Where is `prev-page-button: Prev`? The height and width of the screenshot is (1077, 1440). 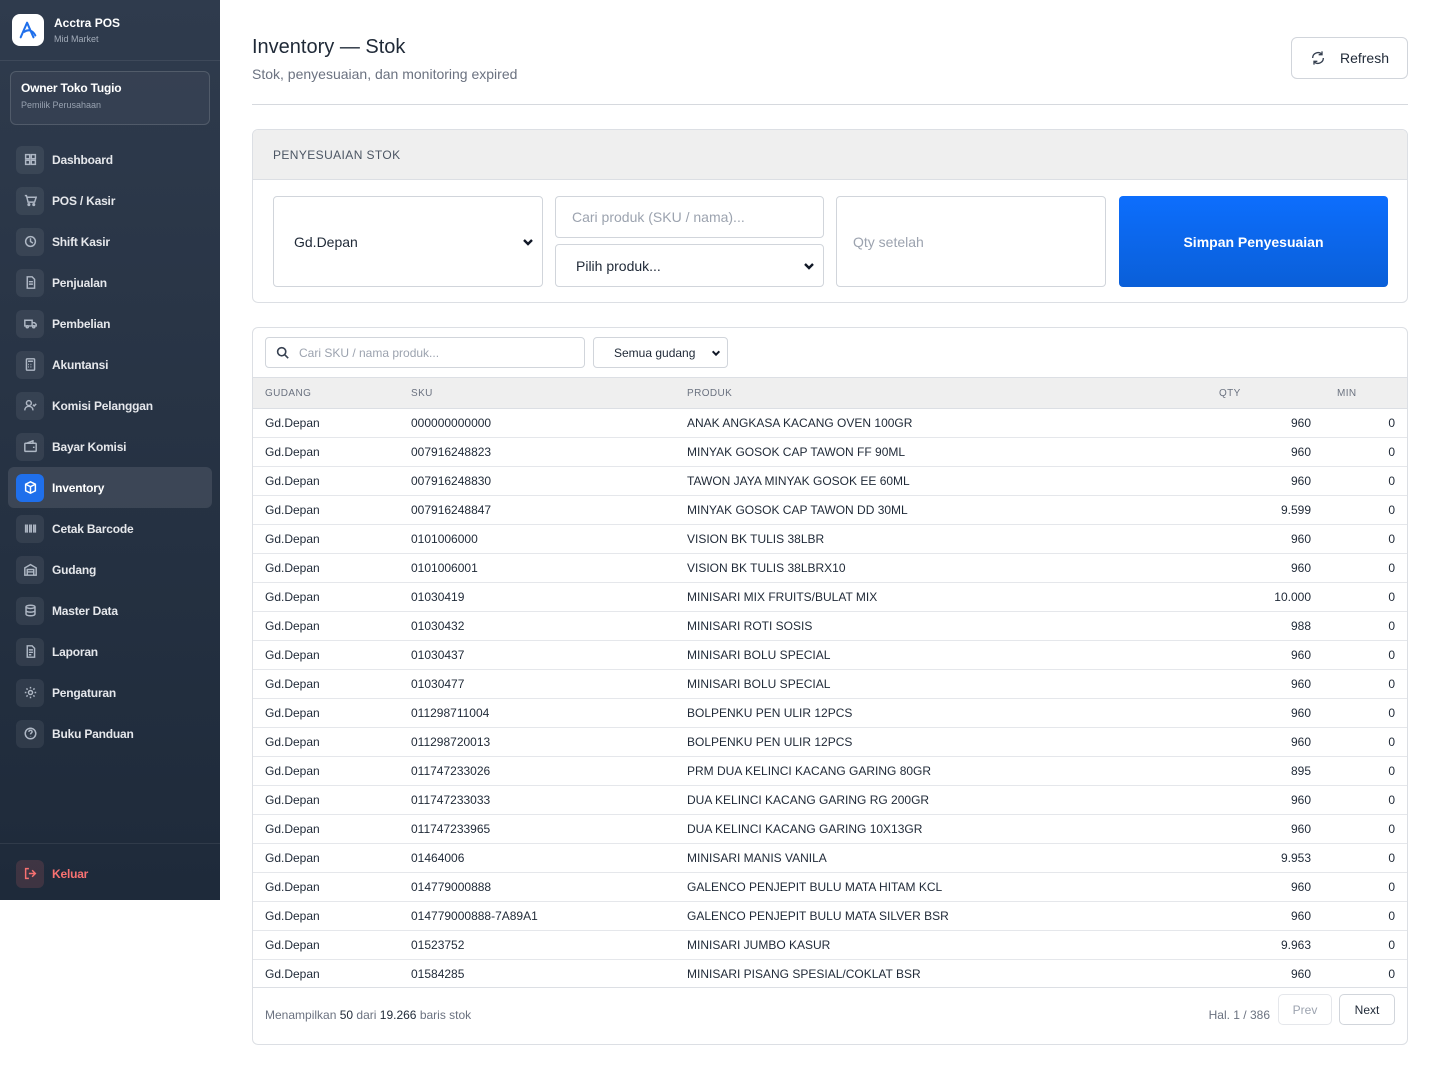
prev-page-button: Prev is located at coordinates (1305, 1009).